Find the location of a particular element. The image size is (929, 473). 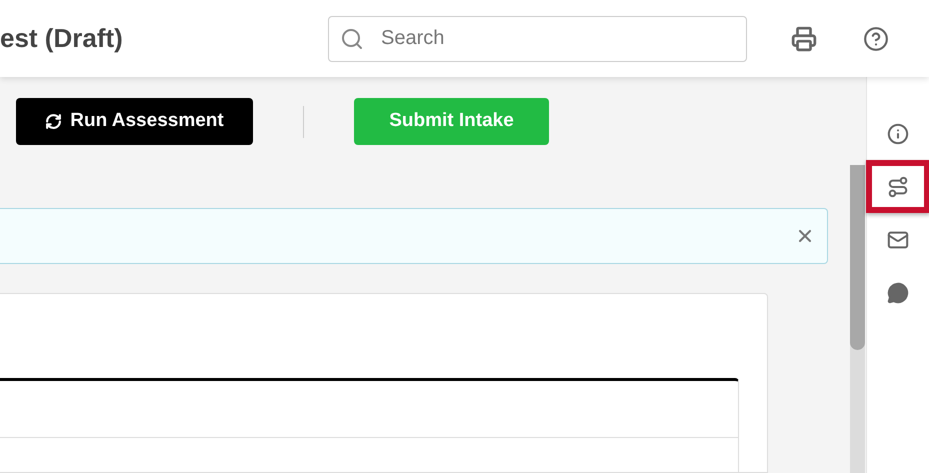

page-title: est (Draft) is located at coordinates (62, 38).